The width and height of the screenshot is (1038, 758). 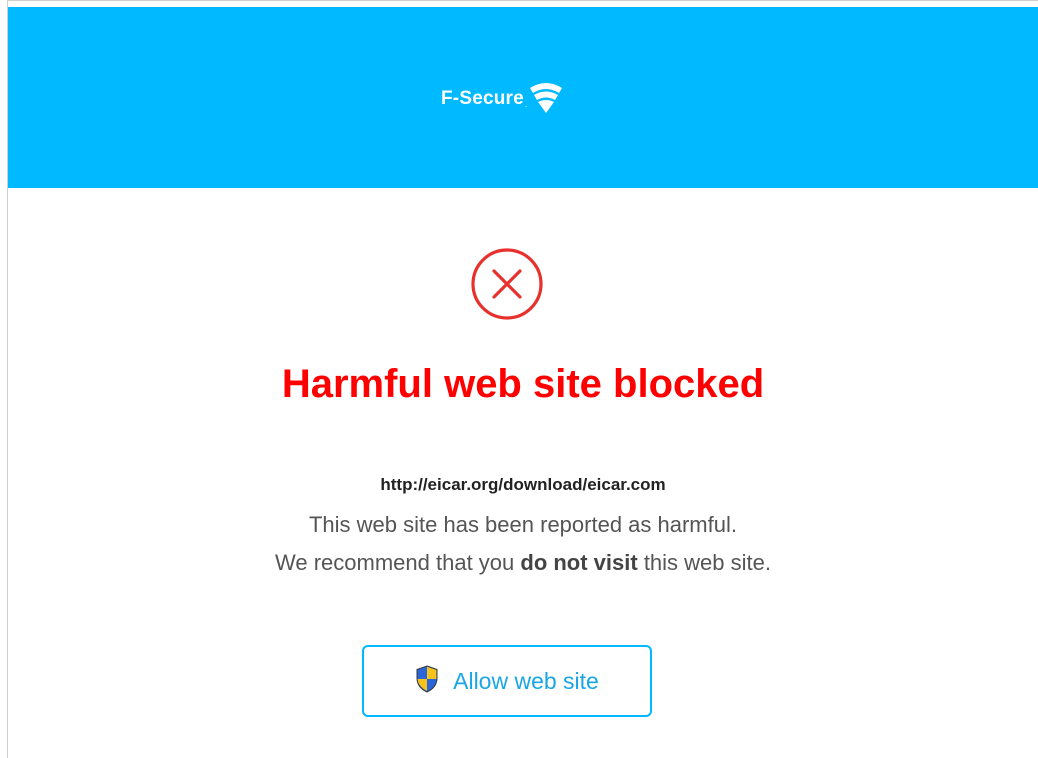 I want to click on allow-web-site-label: Allow web site, so click(x=526, y=680).